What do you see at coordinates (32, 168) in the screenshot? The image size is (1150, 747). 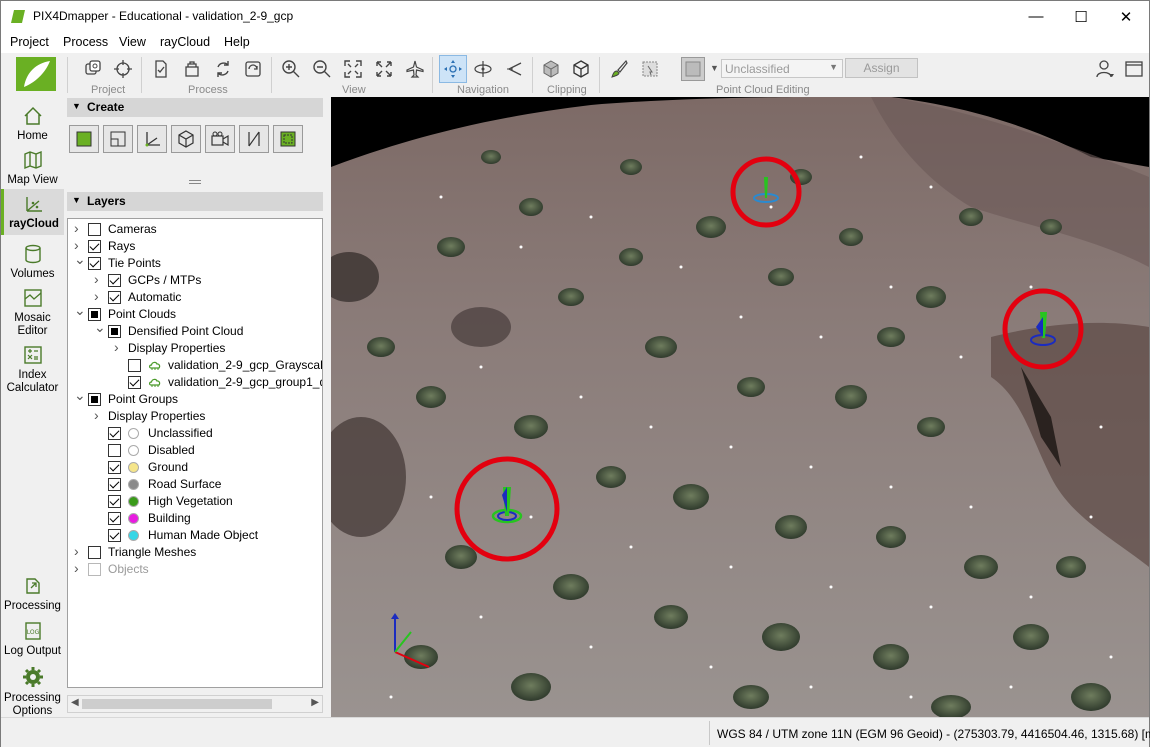 I see `nav-map-view: Map View` at bounding box center [32, 168].